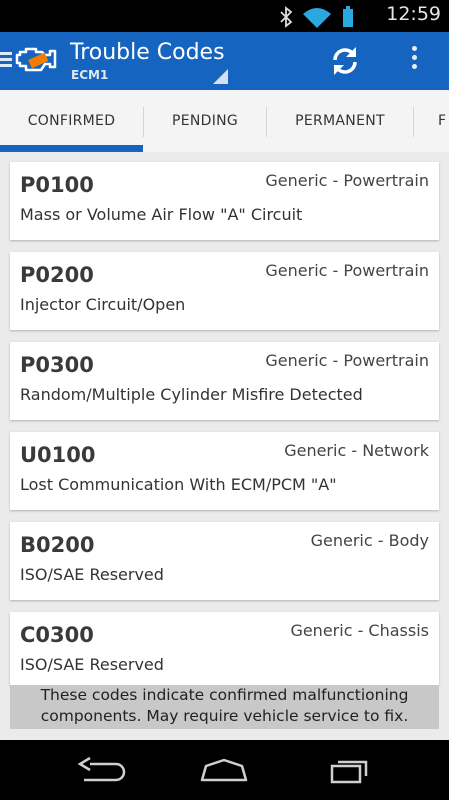 This screenshot has width=449, height=800. Describe the element at coordinates (147, 52) in the screenshot. I see `page-title: Trouble Codes` at that location.